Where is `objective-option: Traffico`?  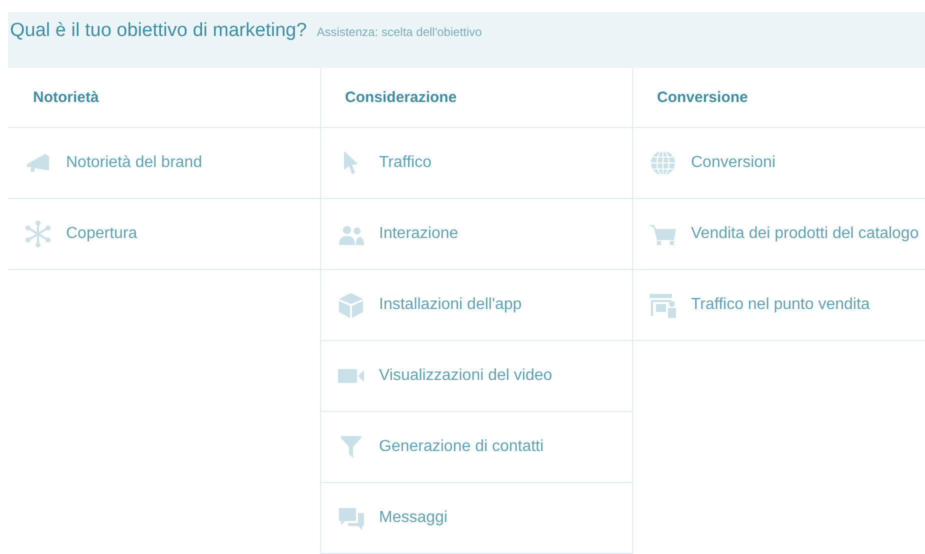 objective-option: Traffico is located at coordinates (476, 163).